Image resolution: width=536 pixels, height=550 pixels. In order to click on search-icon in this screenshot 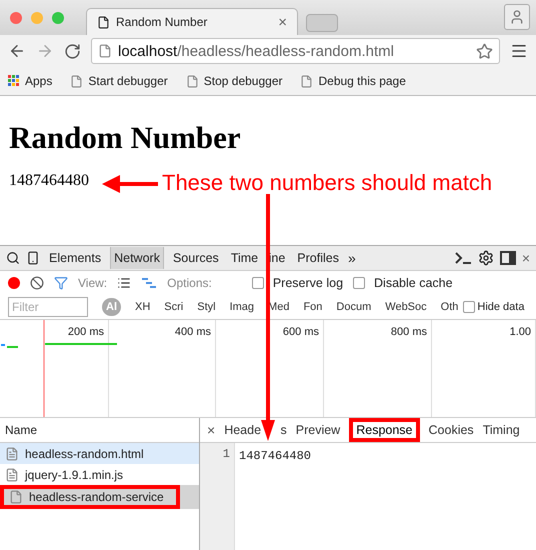, I will do `click(13, 258)`.